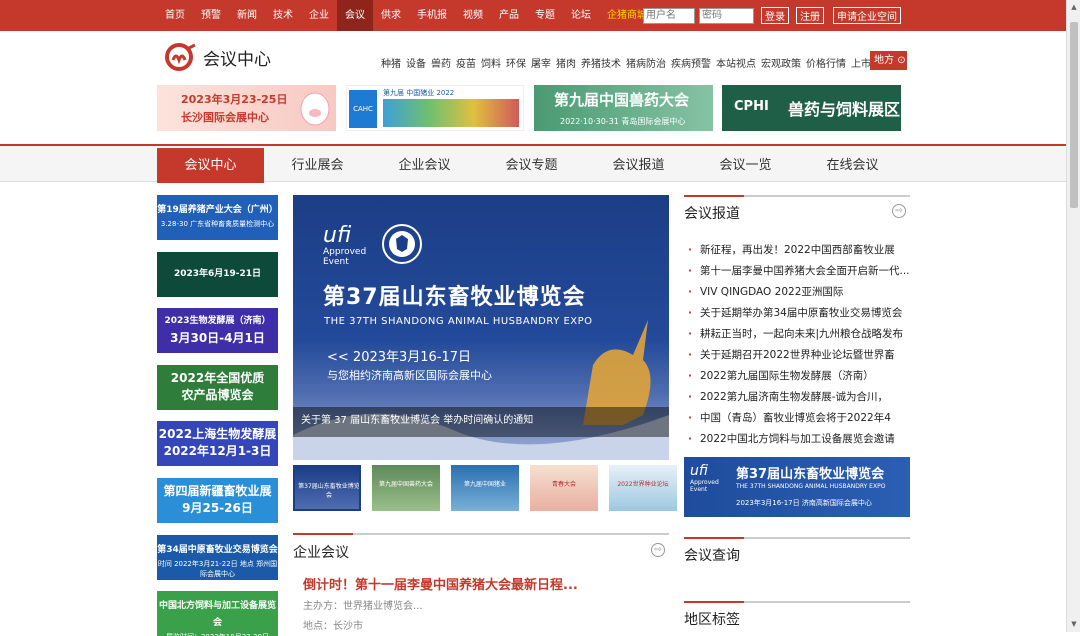 This screenshot has width=1080, height=636. I want to click on main-nav-tab: 在线会议, so click(852, 165).